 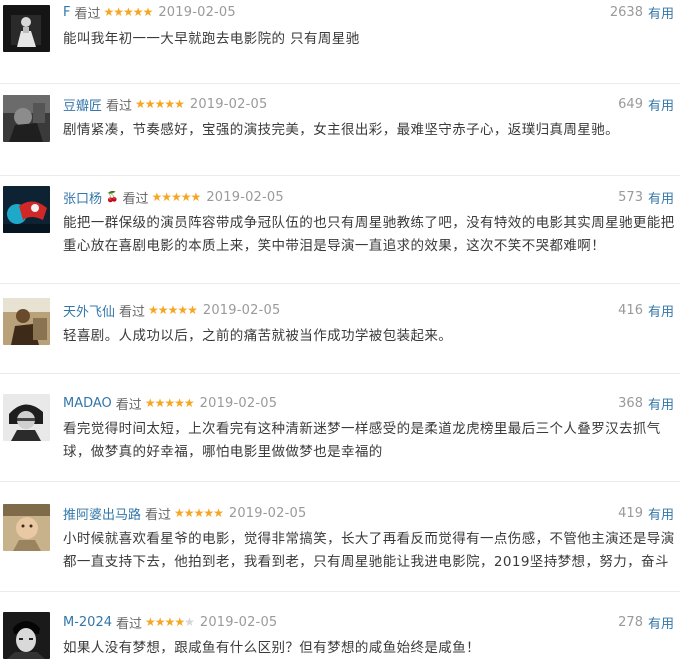 What do you see at coordinates (102, 513) in the screenshot?
I see `author-link: 推阿婆出马路` at bounding box center [102, 513].